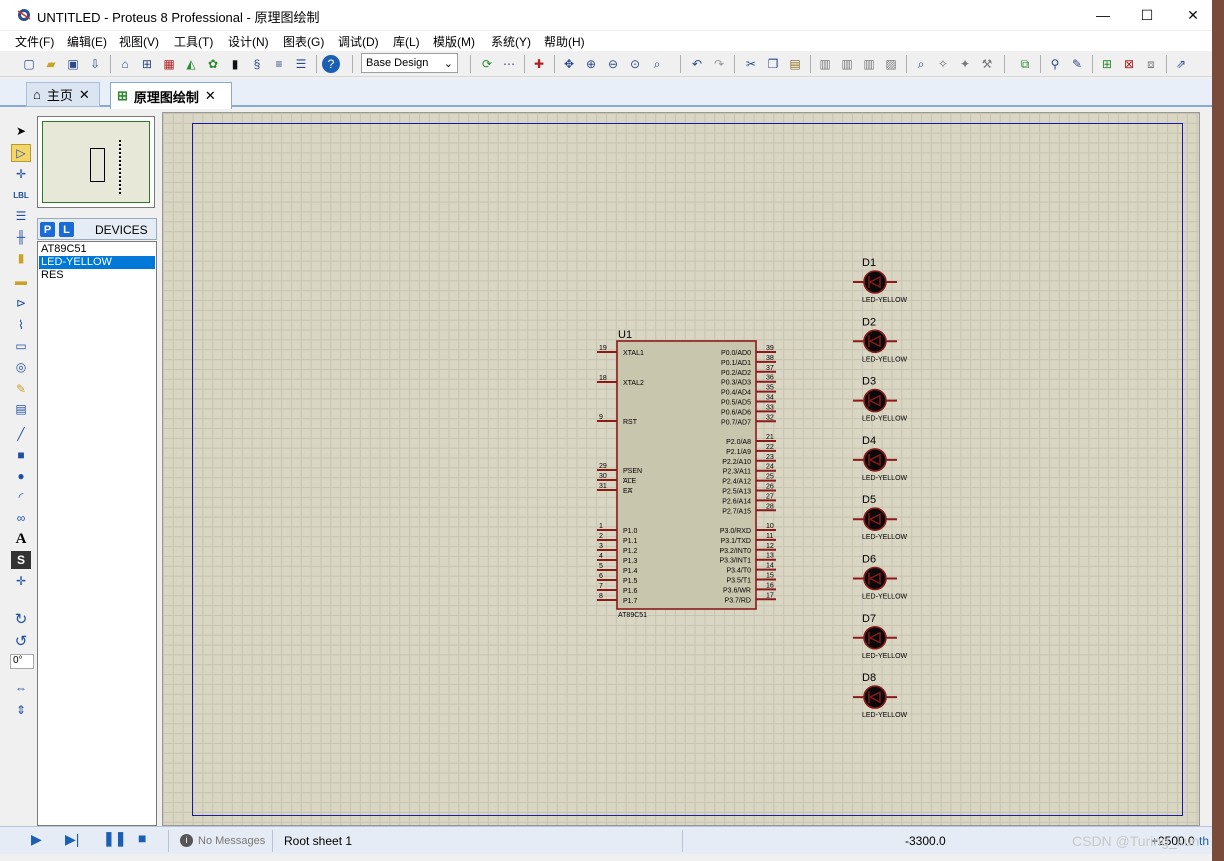 This screenshot has height=861, width=1224. Describe the element at coordinates (147, 64) in the screenshot. I see `schematic-icon: ⊞` at that location.